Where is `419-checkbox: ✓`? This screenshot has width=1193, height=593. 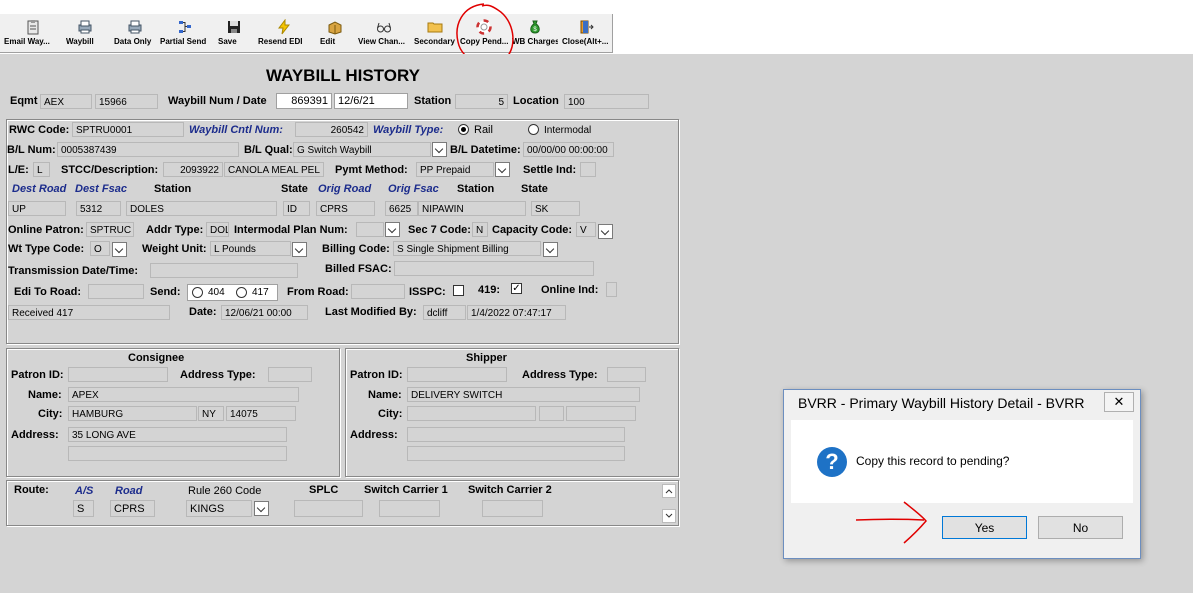 419-checkbox: ✓ is located at coordinates (516, 288).